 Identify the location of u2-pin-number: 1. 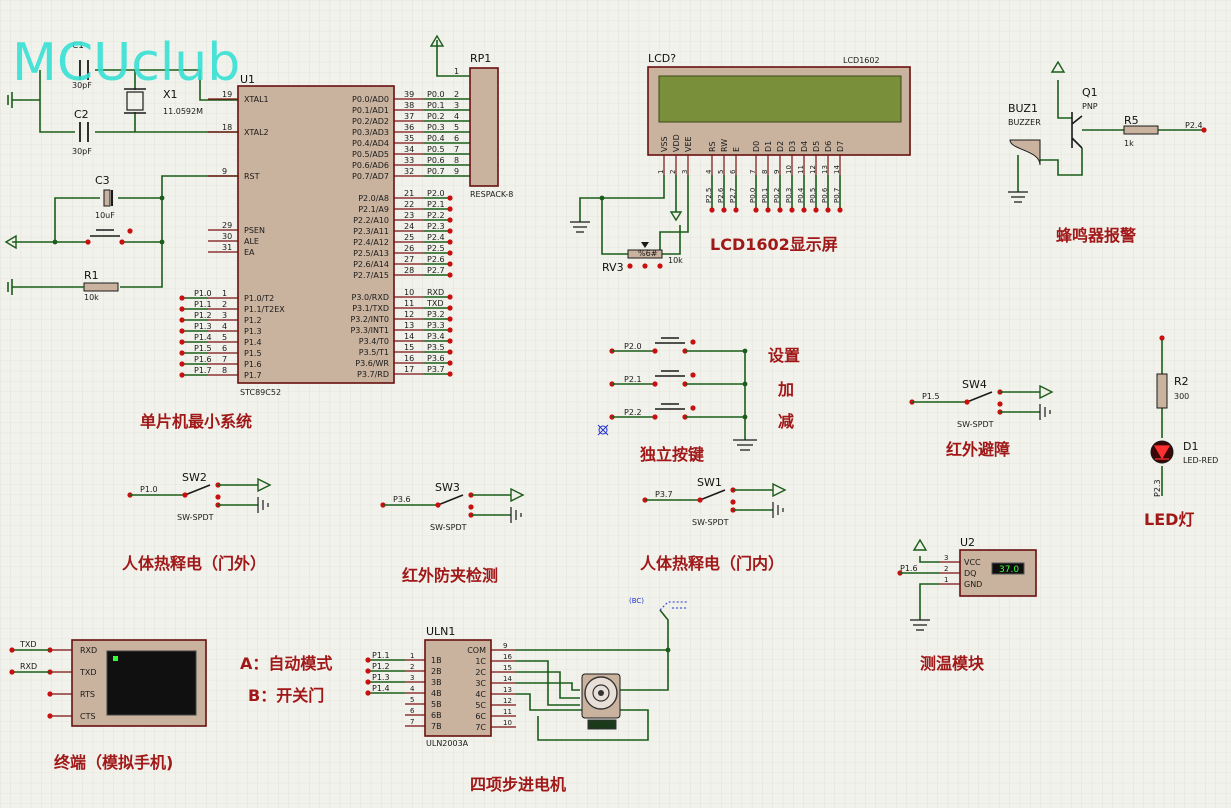
(946, 580).